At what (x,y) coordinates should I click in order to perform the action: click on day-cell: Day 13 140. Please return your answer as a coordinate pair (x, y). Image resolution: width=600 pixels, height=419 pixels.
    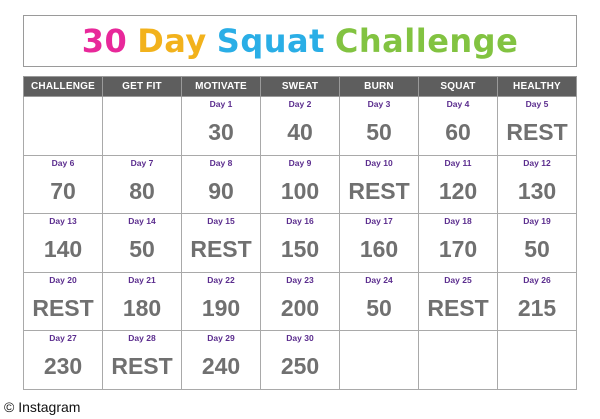
    Looking at the image, I should click on (63, 243).